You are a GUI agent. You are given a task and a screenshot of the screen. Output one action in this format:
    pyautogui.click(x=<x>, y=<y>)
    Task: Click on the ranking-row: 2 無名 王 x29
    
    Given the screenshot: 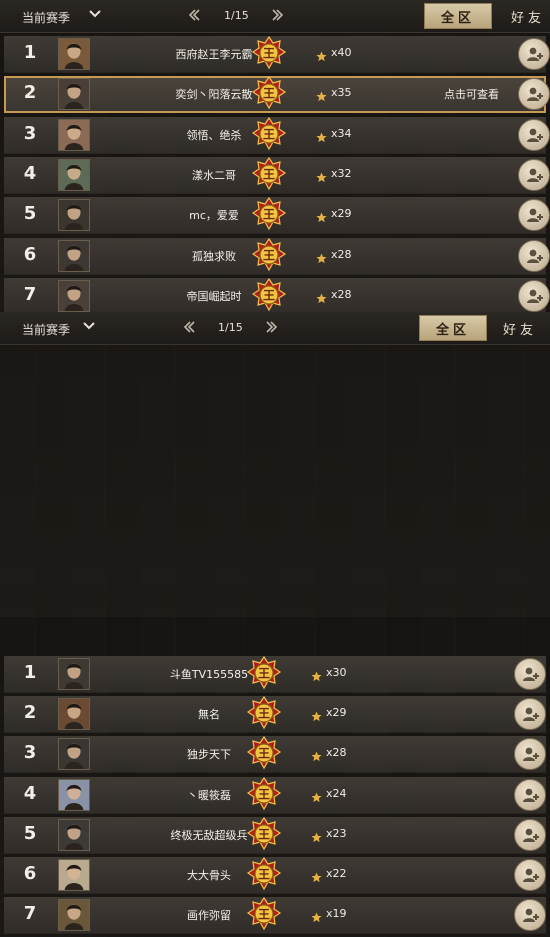 What is the action you would take?
    pyautogui.click(x=275, y=715)
    